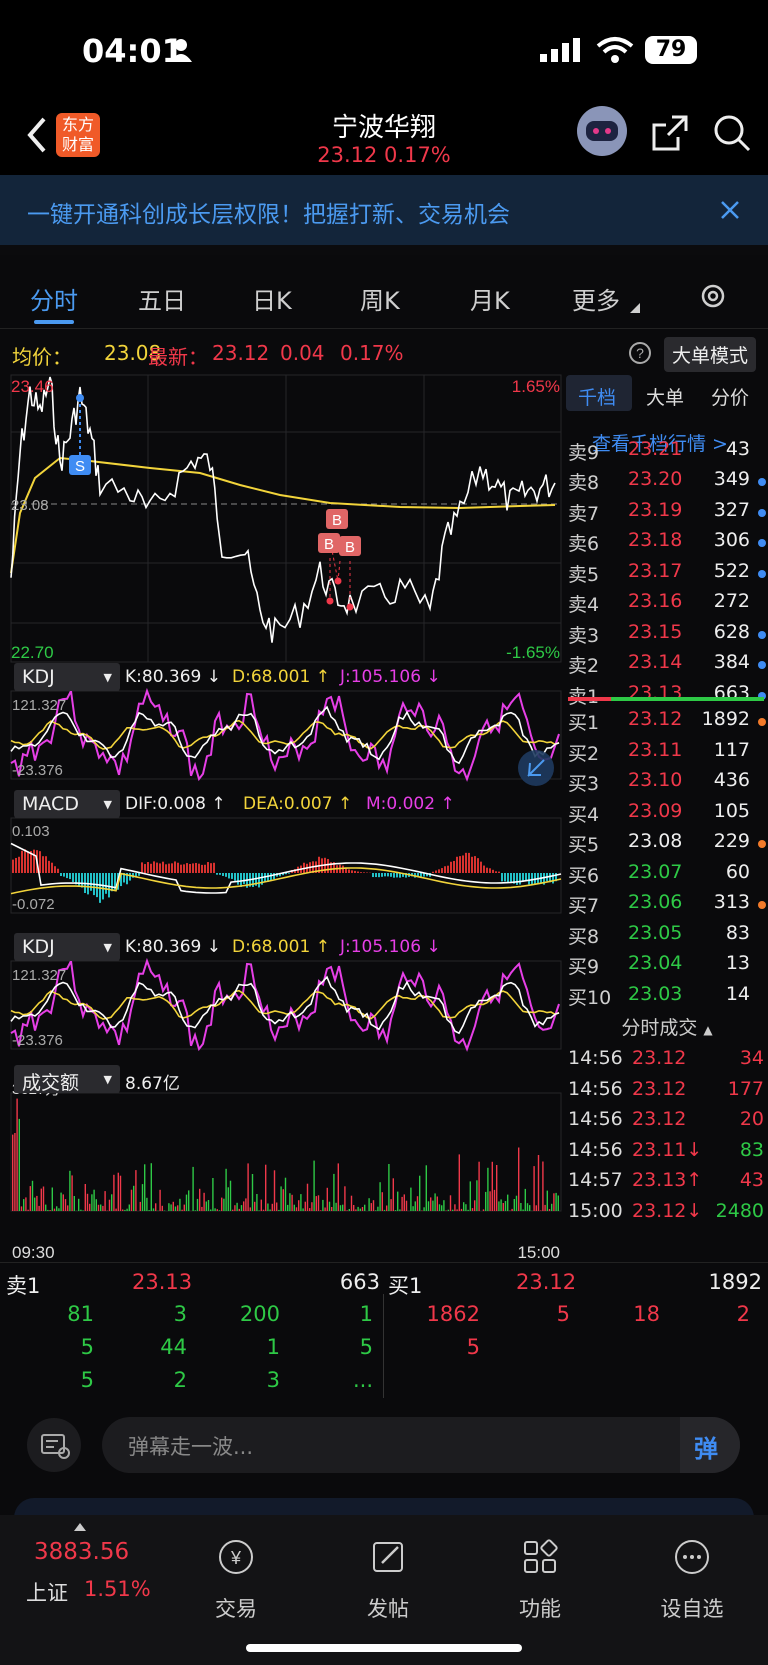  I want to click on volume-selector: 成交额 ▼, so click(67, 1079).